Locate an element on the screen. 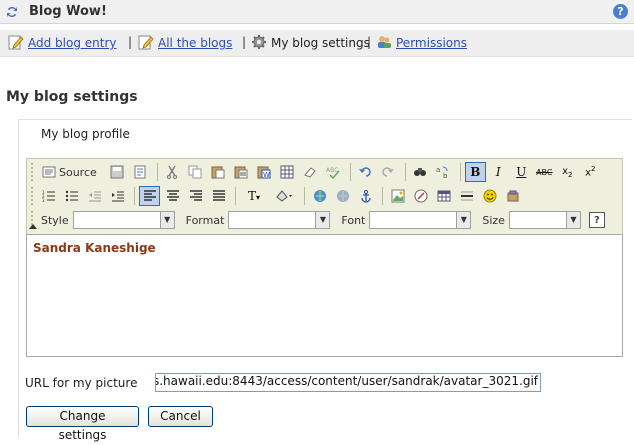 The width and height of the screenshot is (634, 445). underline-button: U is located at coordinates (521, 172).